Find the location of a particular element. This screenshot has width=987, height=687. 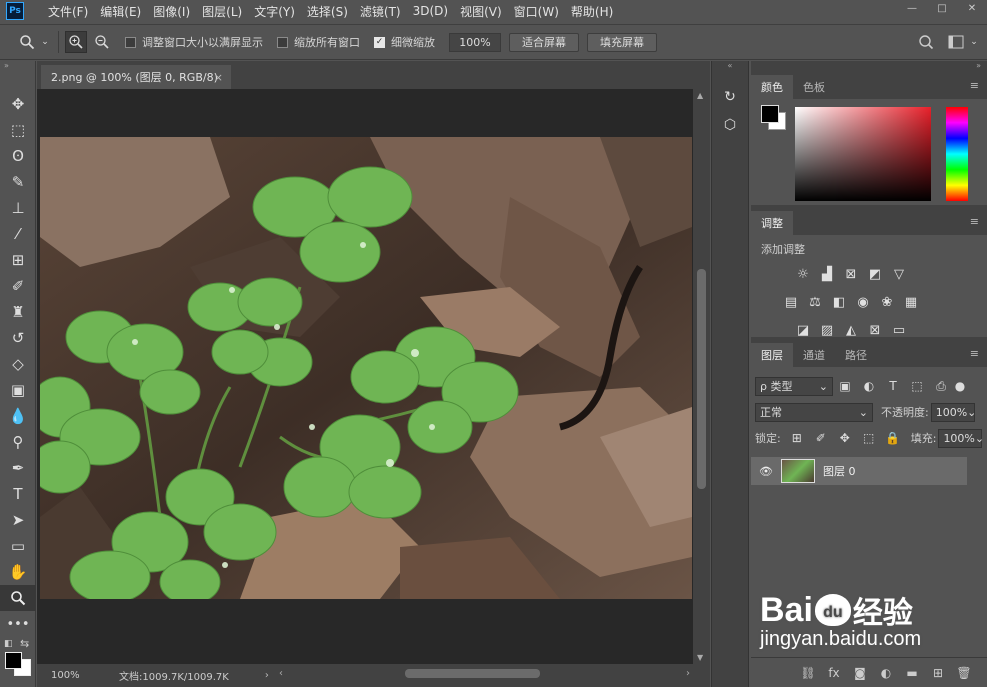

curves-icon: ⊠ is located at coordinates (851, 274).